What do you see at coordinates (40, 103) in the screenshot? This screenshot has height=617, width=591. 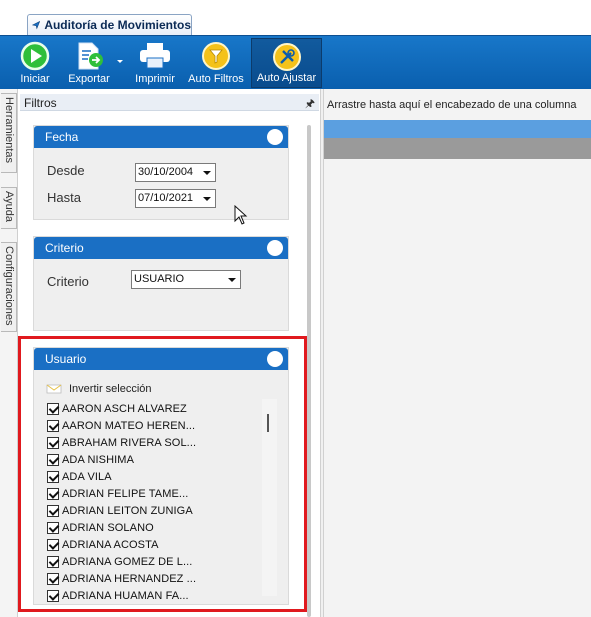 I see `filters-title: Filtros` at bounding box center [40, 103].